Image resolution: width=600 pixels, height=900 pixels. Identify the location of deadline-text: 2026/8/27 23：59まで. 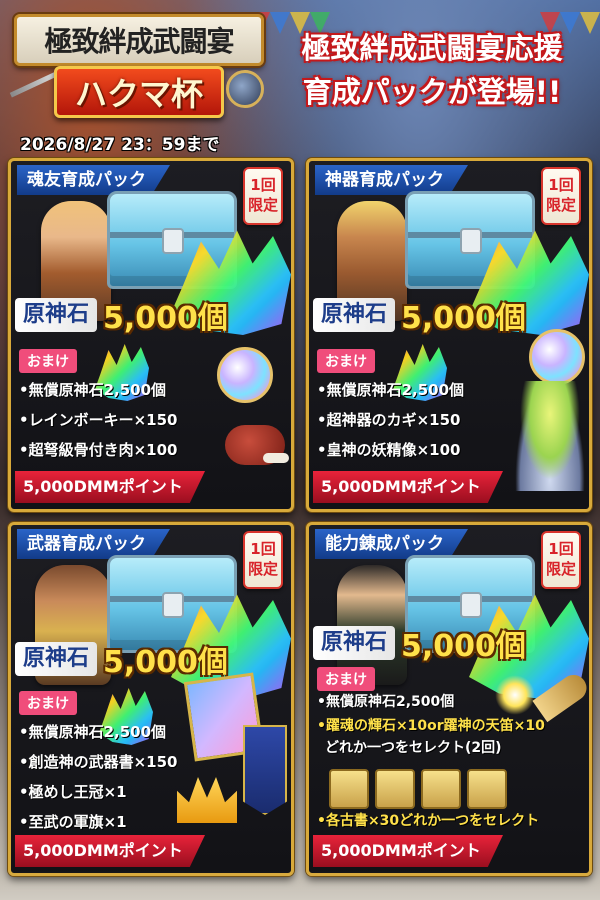
(120, 145).